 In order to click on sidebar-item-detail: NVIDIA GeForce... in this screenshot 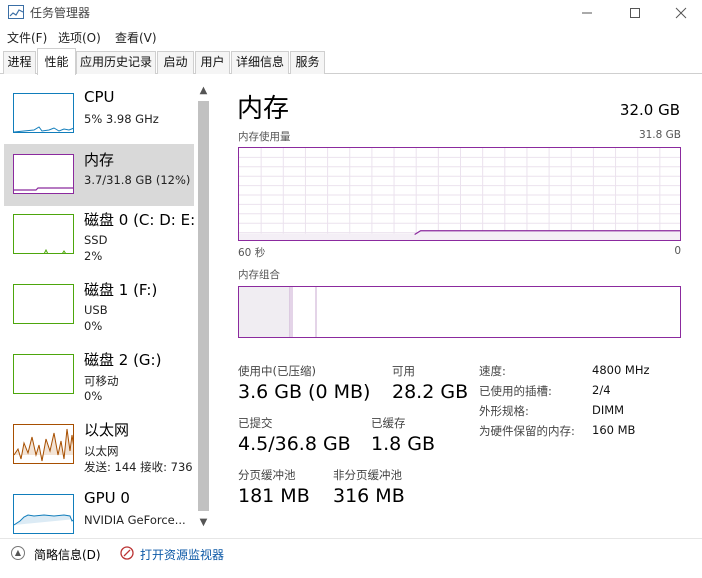, I will do `click(135, 520)`.